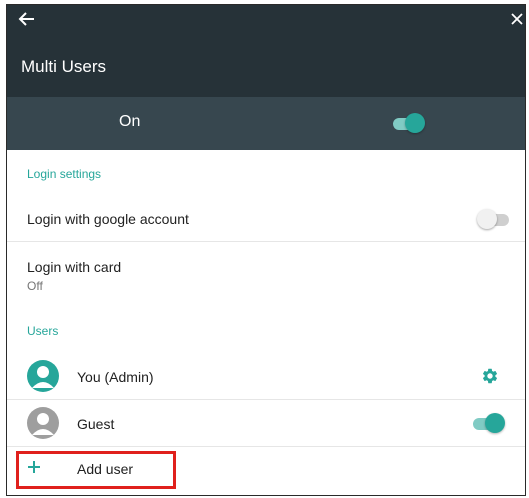 The height and width of the screenshot is (498, 529). I want to click on master-toggle, so click(408, 123).